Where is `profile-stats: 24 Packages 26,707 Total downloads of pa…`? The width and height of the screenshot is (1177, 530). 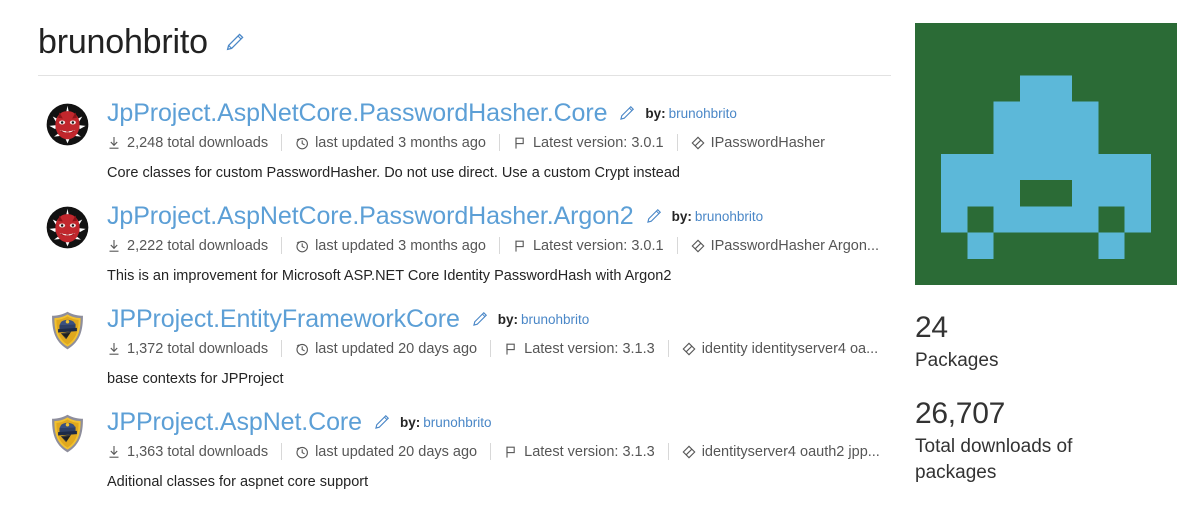 profile-stats: 24 Packages 26,707 Total downloads of pa… is located at coordinates (1046, 398).